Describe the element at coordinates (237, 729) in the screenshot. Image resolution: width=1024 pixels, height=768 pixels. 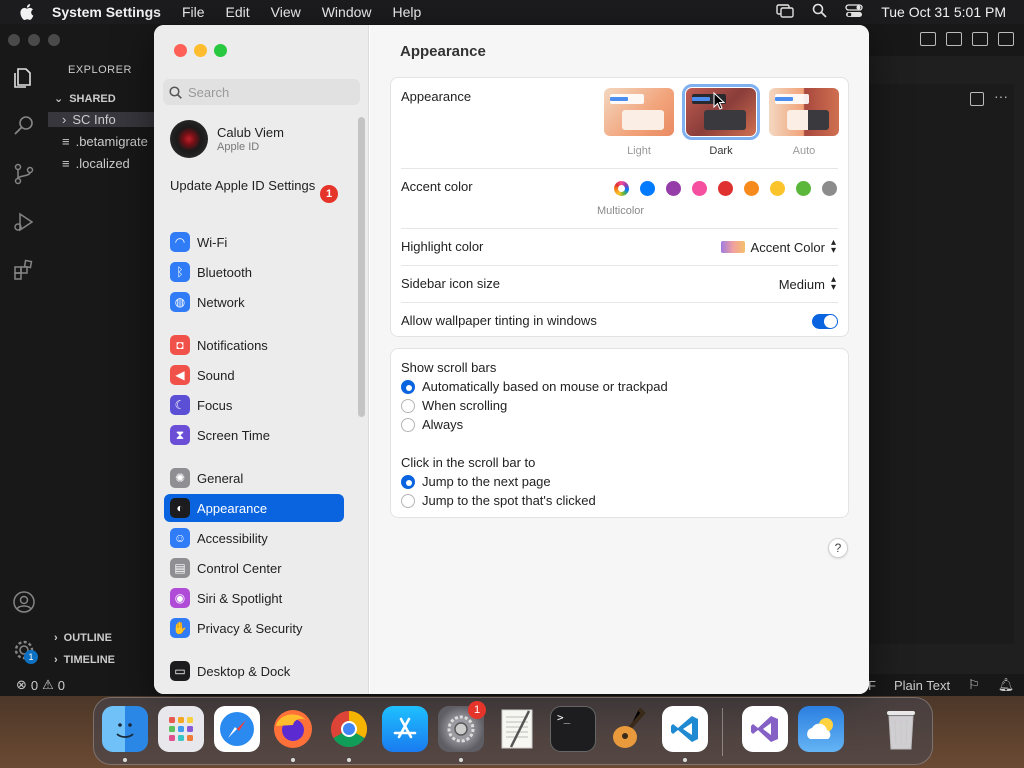
I see `dock-safari-icon` at that location.